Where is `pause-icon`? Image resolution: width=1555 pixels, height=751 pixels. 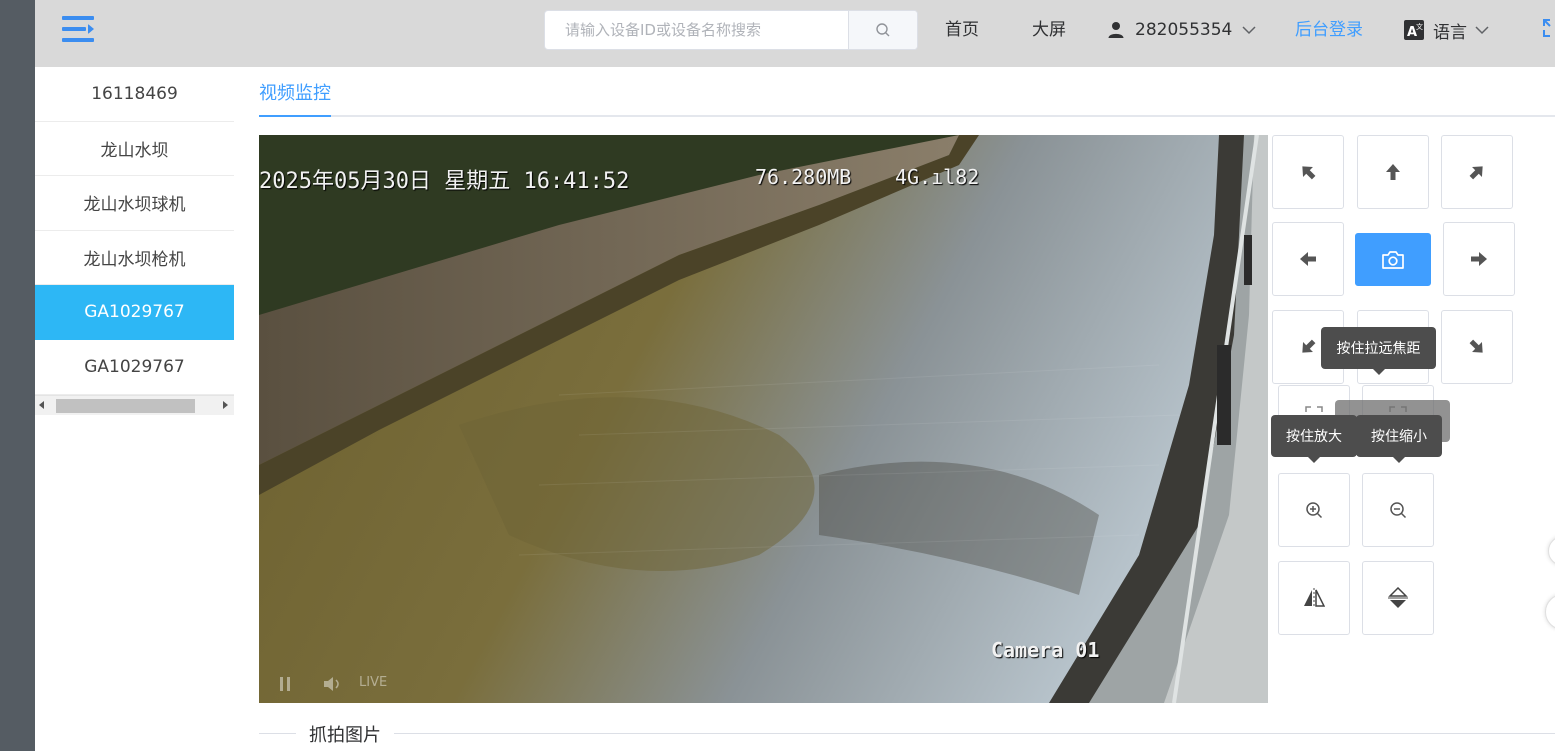
pause-icon is located at coordinates (285, 684).